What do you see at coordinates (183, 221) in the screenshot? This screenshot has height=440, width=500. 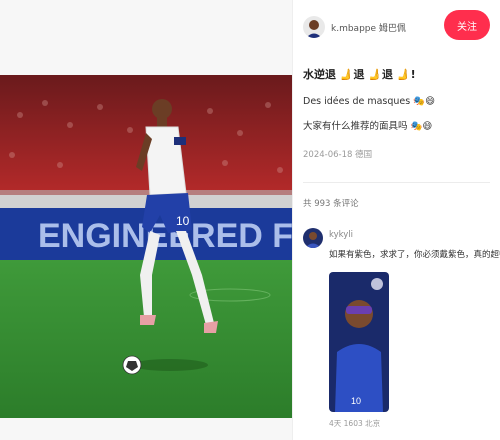 I see `jersey-number: 10` at bounding box center [183, 221].